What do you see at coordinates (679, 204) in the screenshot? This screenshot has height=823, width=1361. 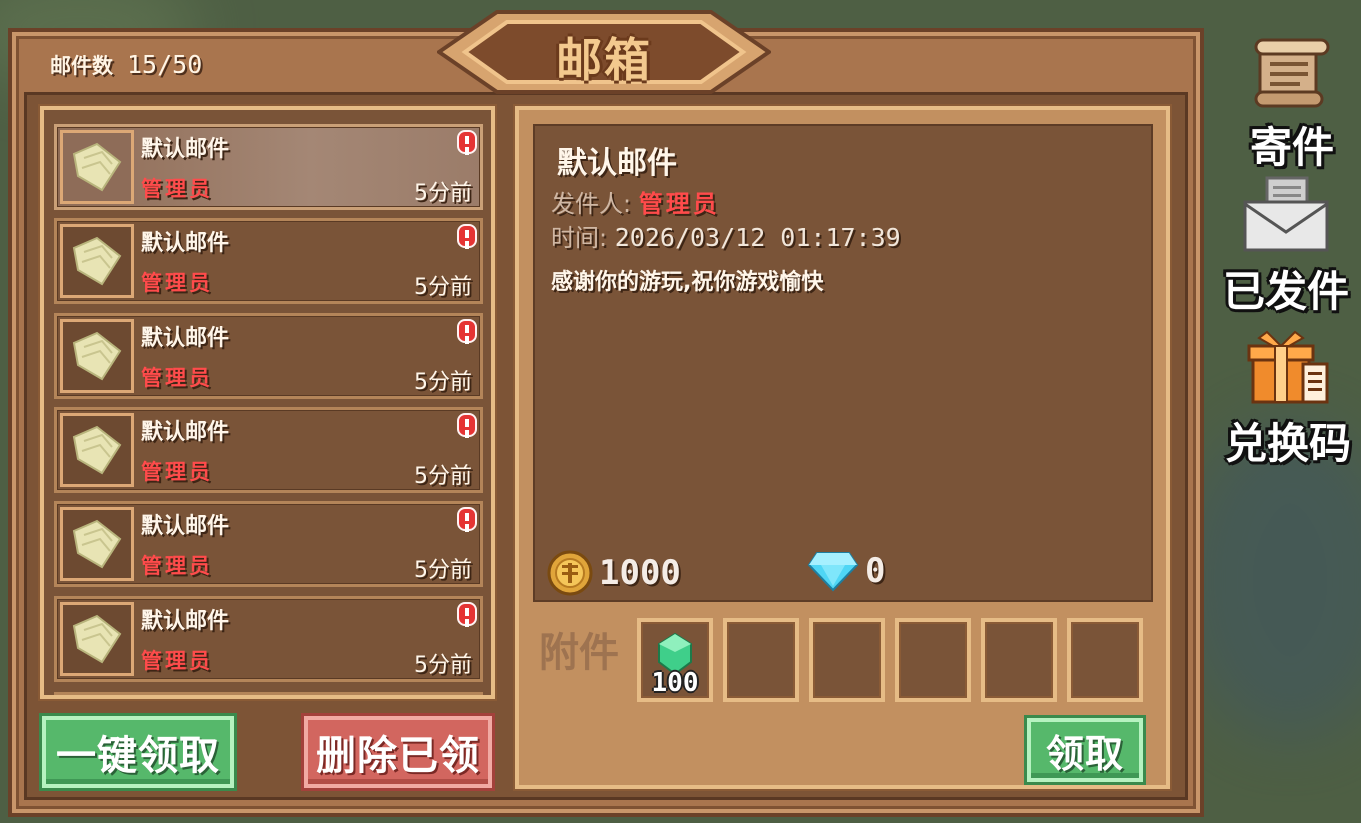 I see `sender-name: 管理员` at bounding box center [679, 204].